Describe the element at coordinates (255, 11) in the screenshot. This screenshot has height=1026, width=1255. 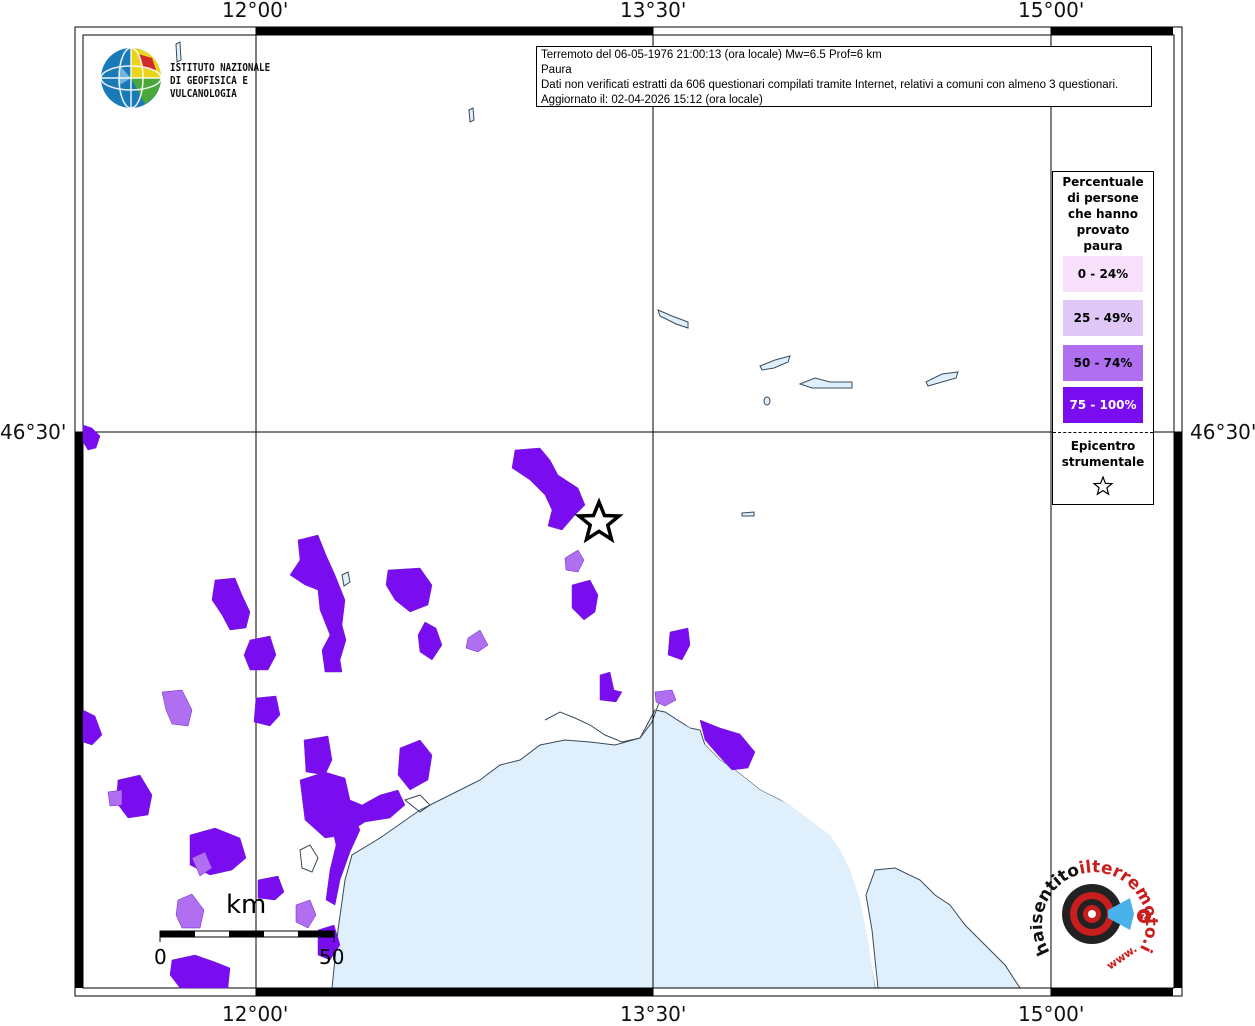
I see `lon-label-top-1: 12°00'` at that location.